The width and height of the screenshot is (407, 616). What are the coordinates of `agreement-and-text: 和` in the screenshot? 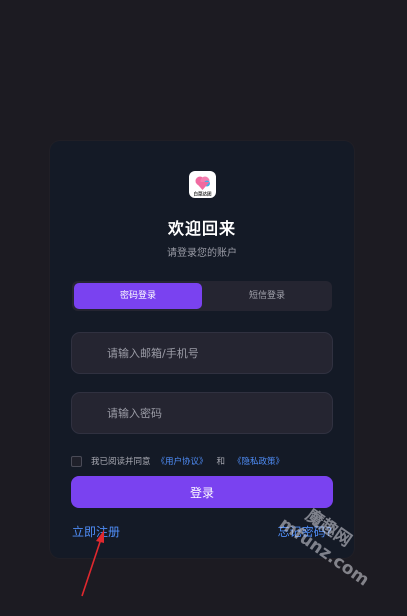 It's located at (221, 462).